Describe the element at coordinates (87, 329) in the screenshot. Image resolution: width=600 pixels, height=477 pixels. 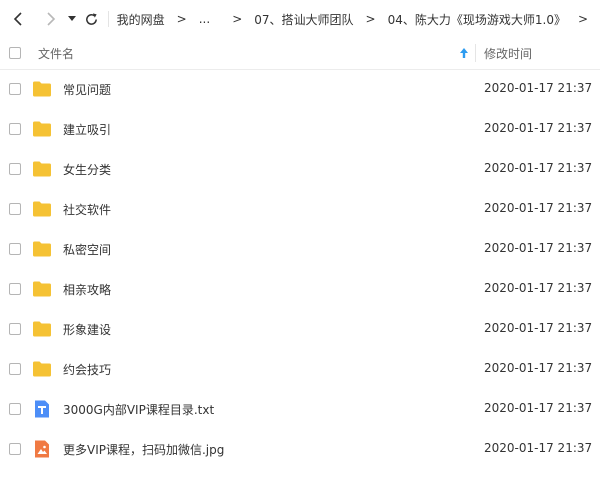
I see `file-name: 形象建设` at that location.